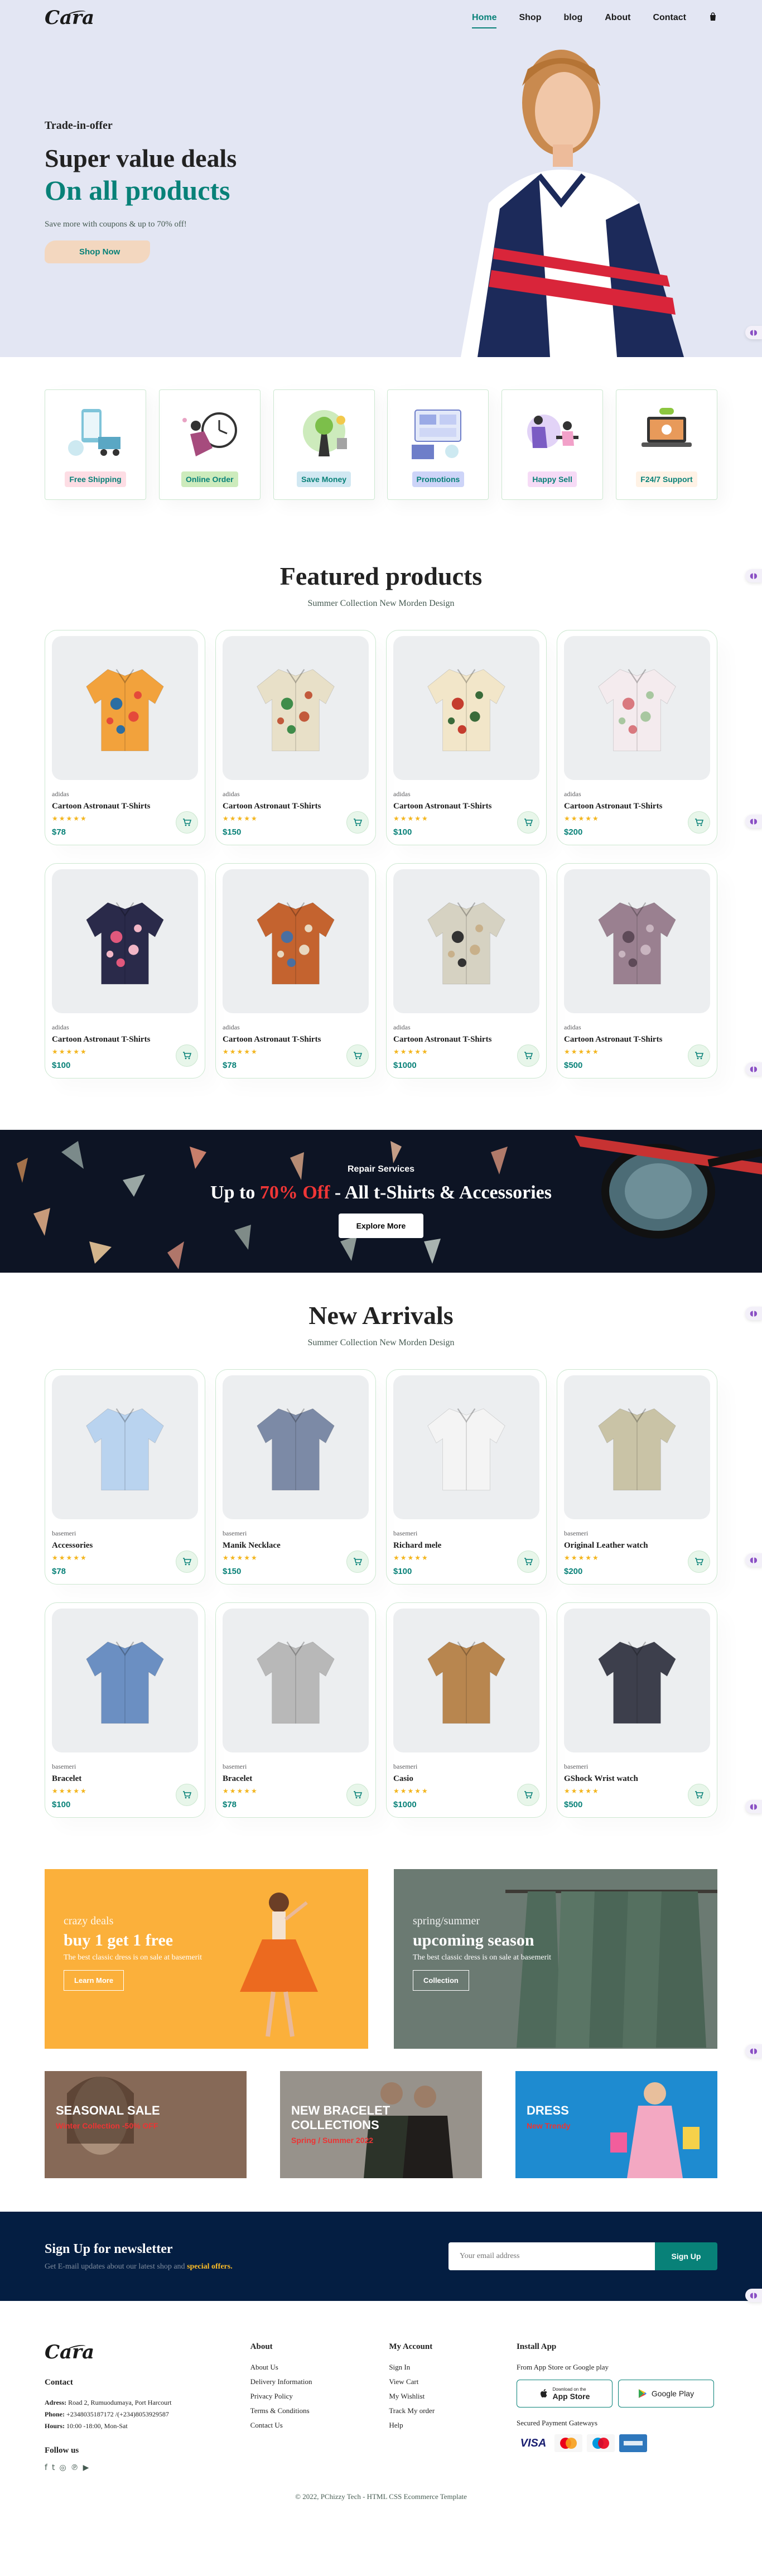 This screenshot has width=762, height=2576. What do you see at coordinates (573, 18) in the screenshot?
I see `nav-blog: blog` at bounding box center [573, 18].